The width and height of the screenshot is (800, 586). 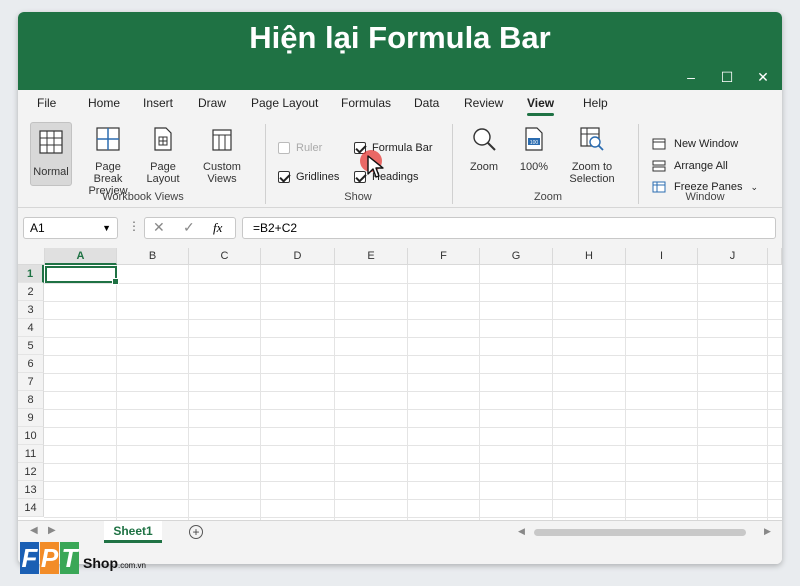 I want to click on freeze-panes-icon, so click(x=659, y=187).